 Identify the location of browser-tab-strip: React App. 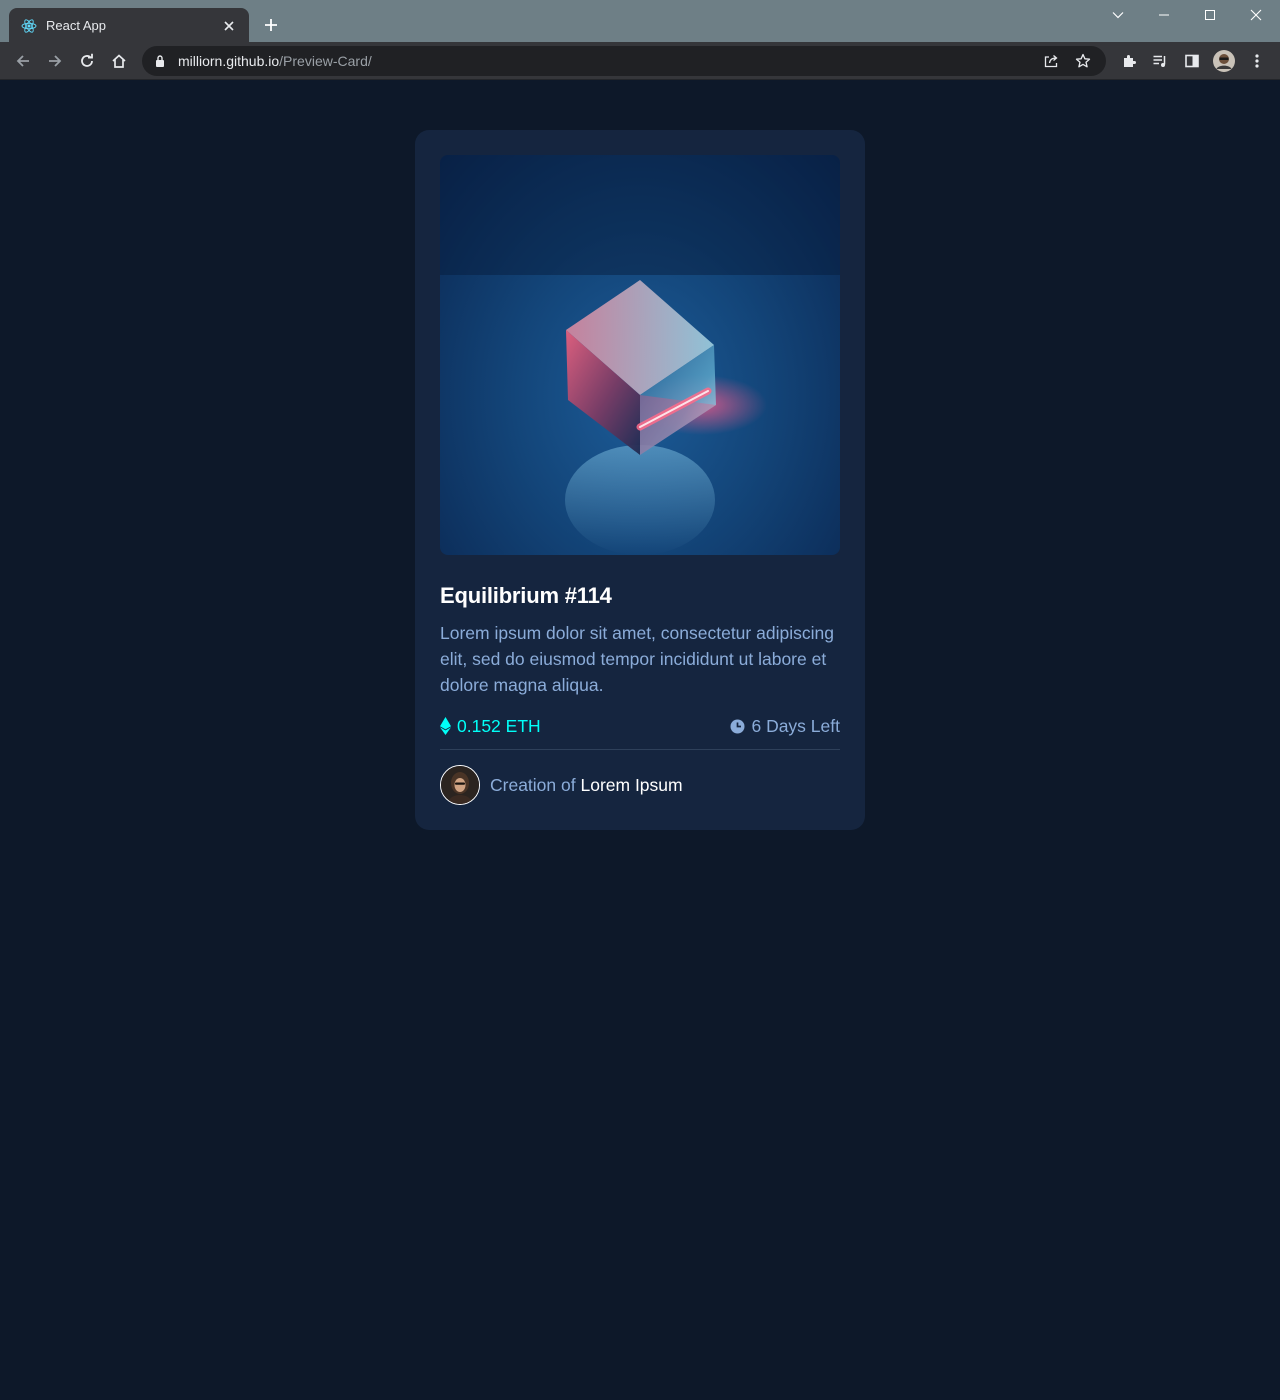
(640, 21).